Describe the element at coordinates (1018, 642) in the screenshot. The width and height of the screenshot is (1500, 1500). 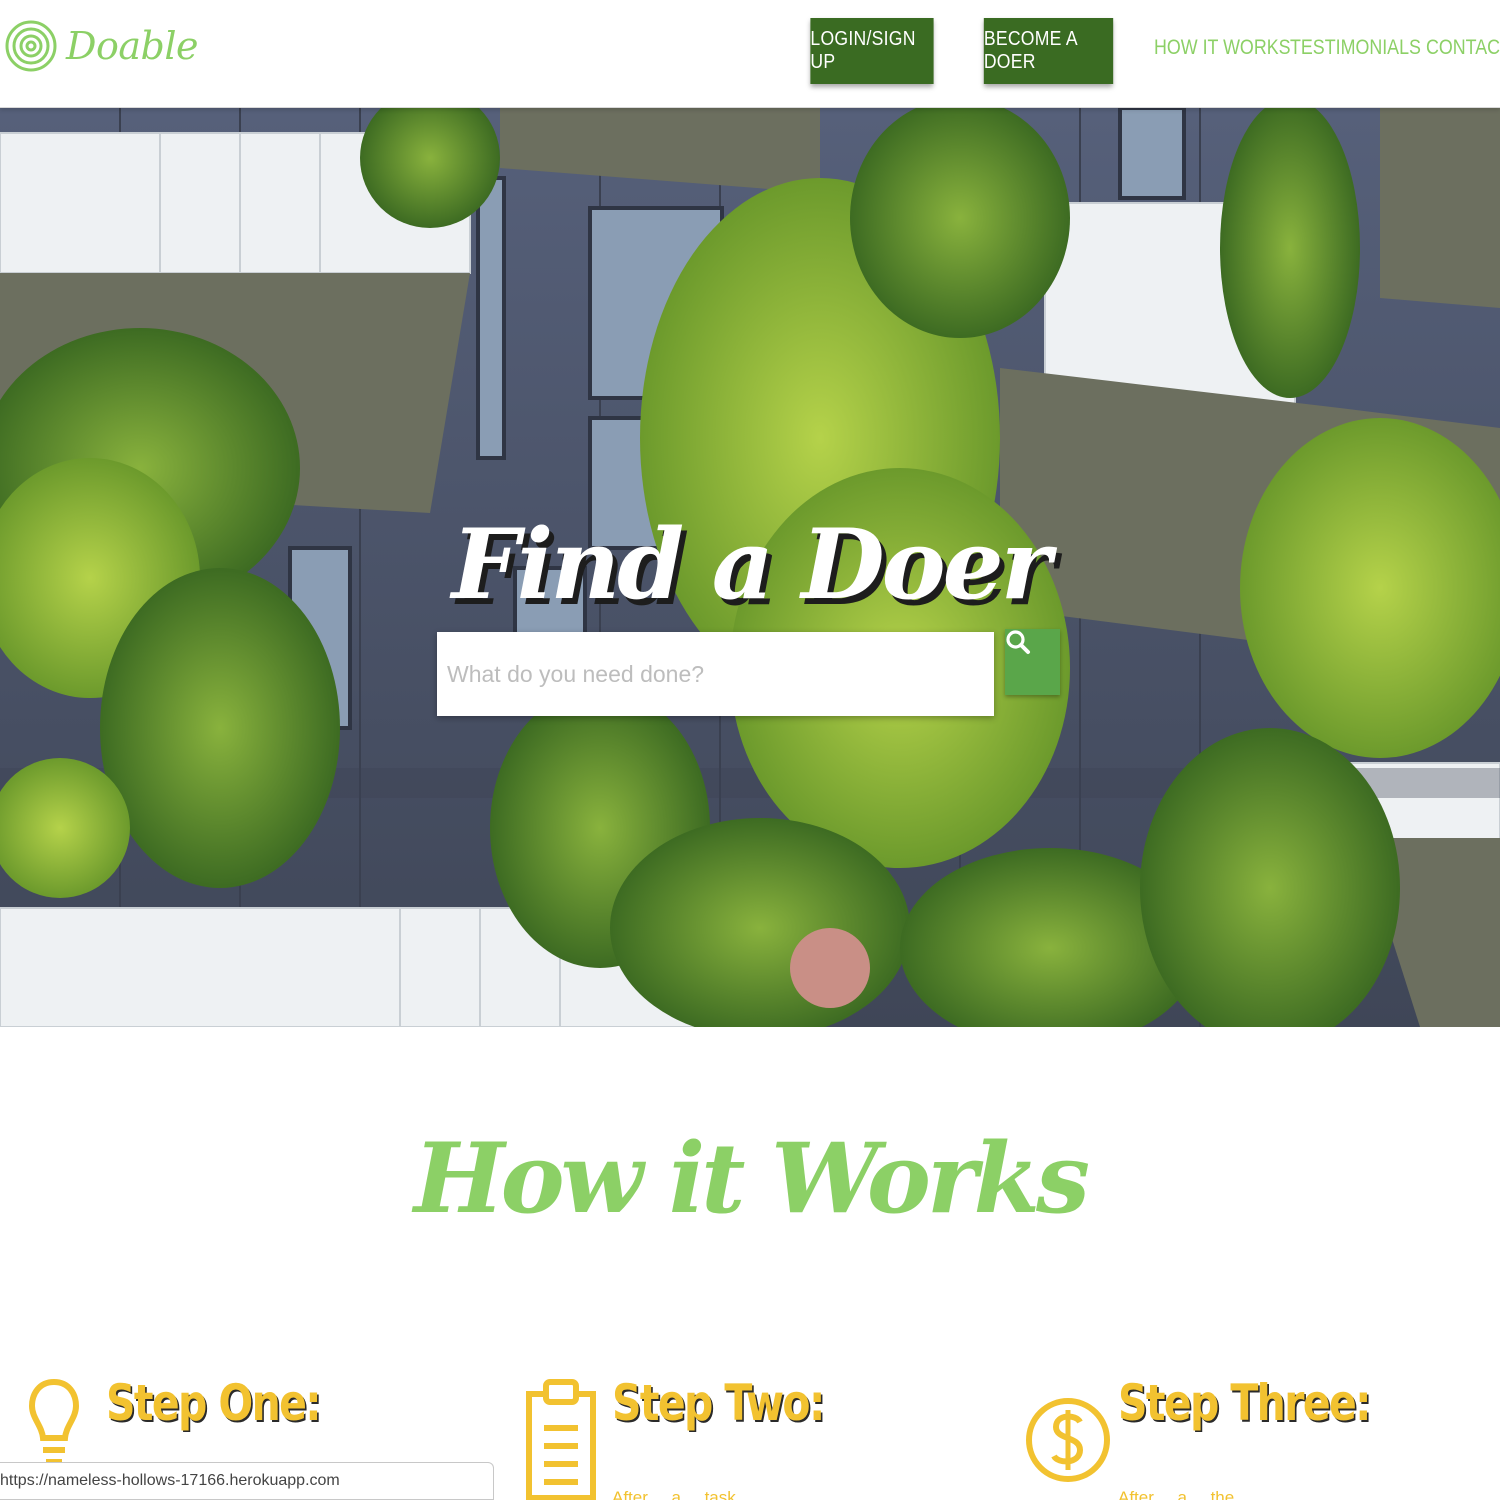
I see `search-icon` at that location.